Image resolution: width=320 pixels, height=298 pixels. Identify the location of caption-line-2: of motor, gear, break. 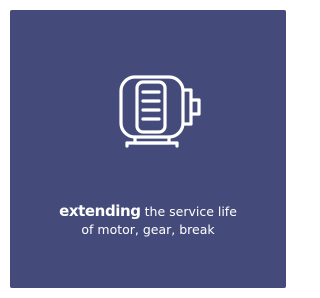
(148, 229).